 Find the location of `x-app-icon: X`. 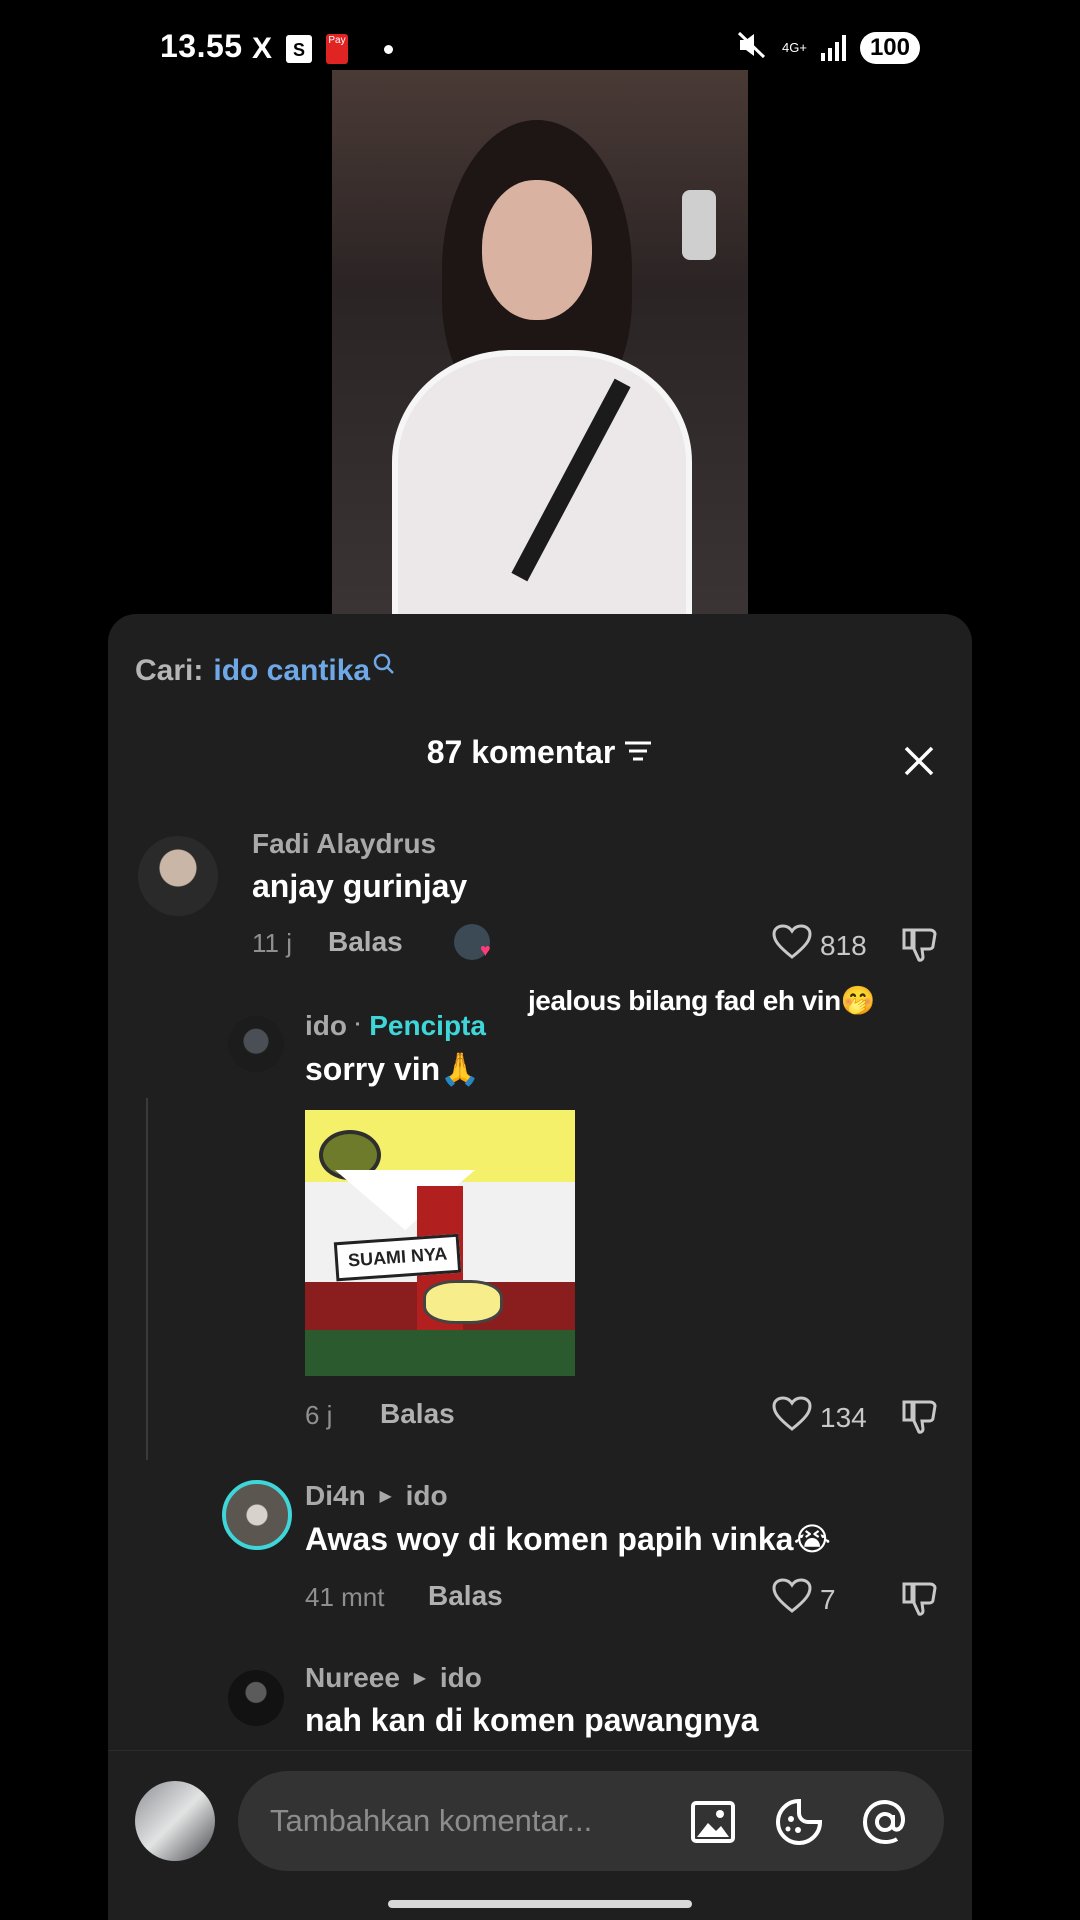

x-app-icon: X is located at coordinates (262, 48).